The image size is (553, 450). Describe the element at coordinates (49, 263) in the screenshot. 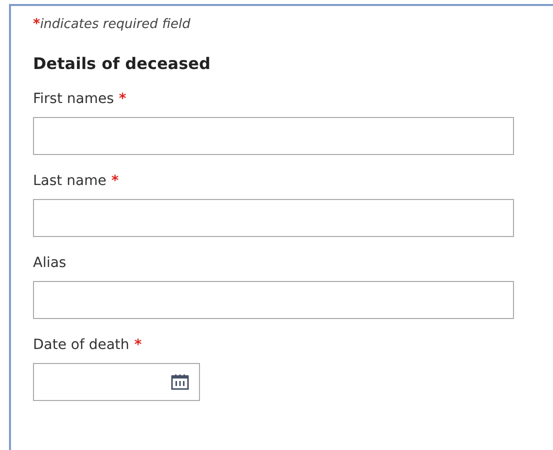

I see `field-label: Alias` at that location.